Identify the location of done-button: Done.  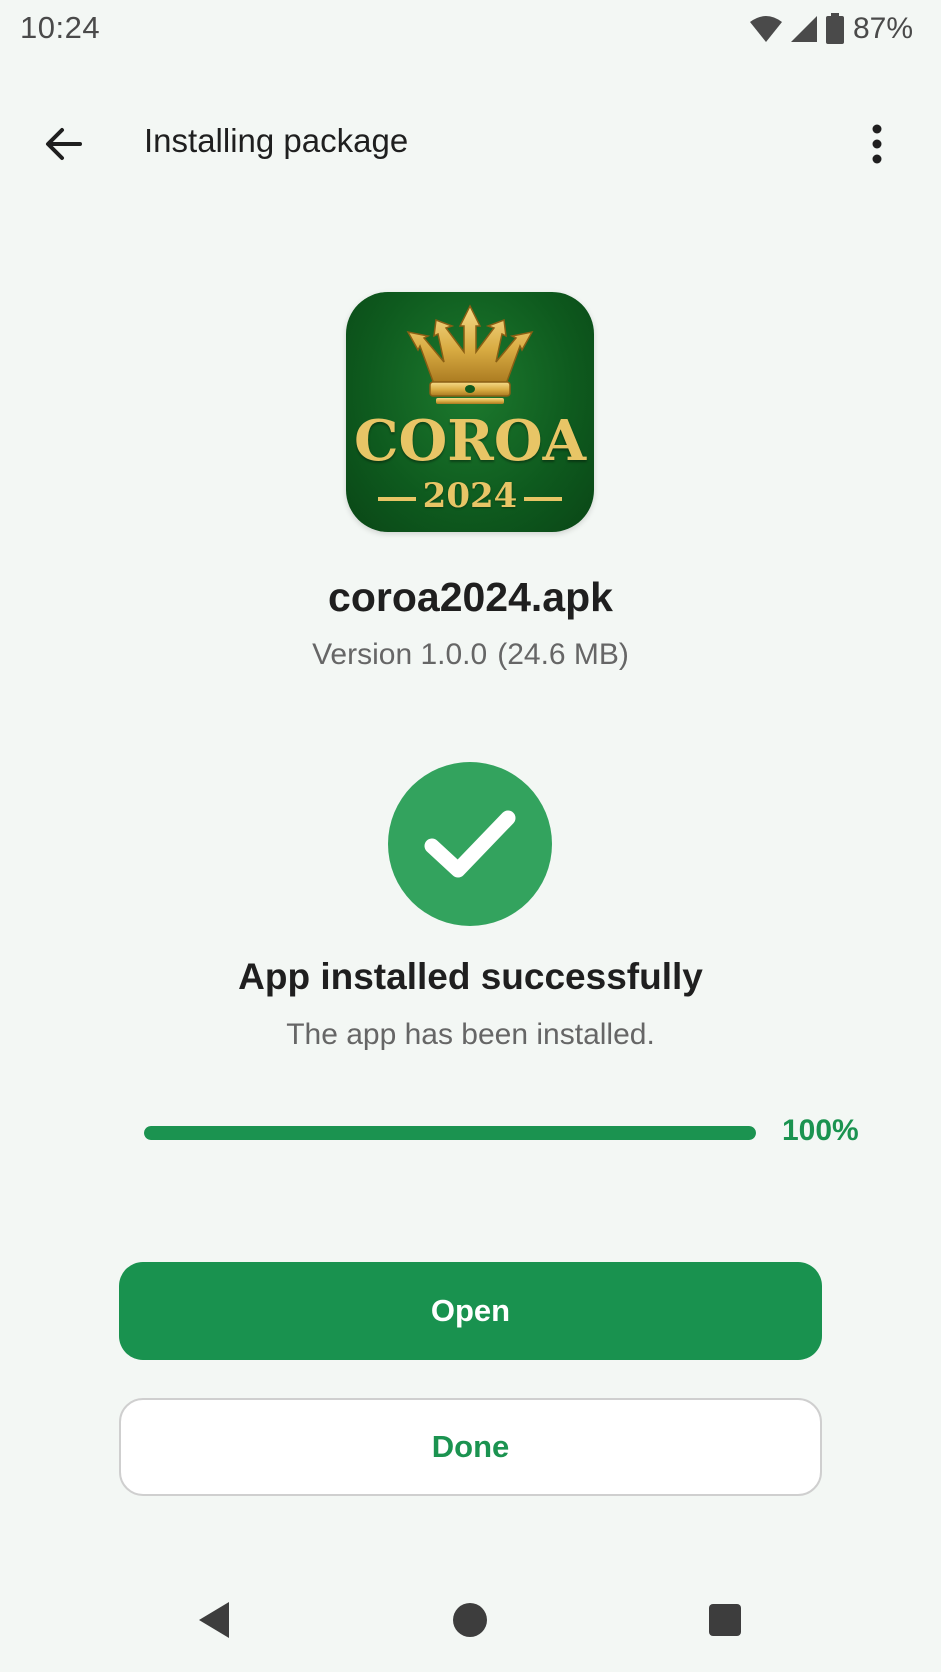
(470, 1447).